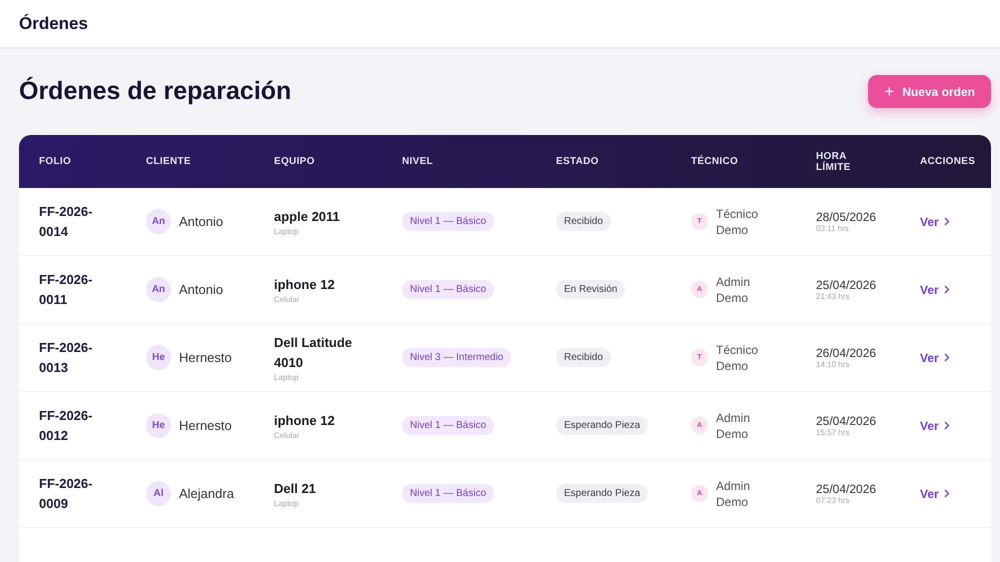  Describe the element at coordinates (66, 357) in the screenshot. I see `folio-cell-text: FF-2026-0013` at that location.